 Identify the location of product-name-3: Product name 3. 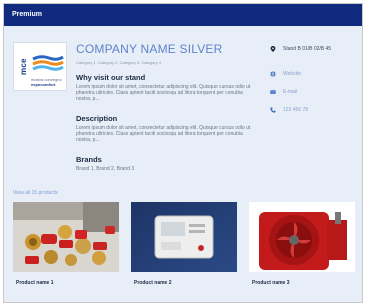
(302, 283).